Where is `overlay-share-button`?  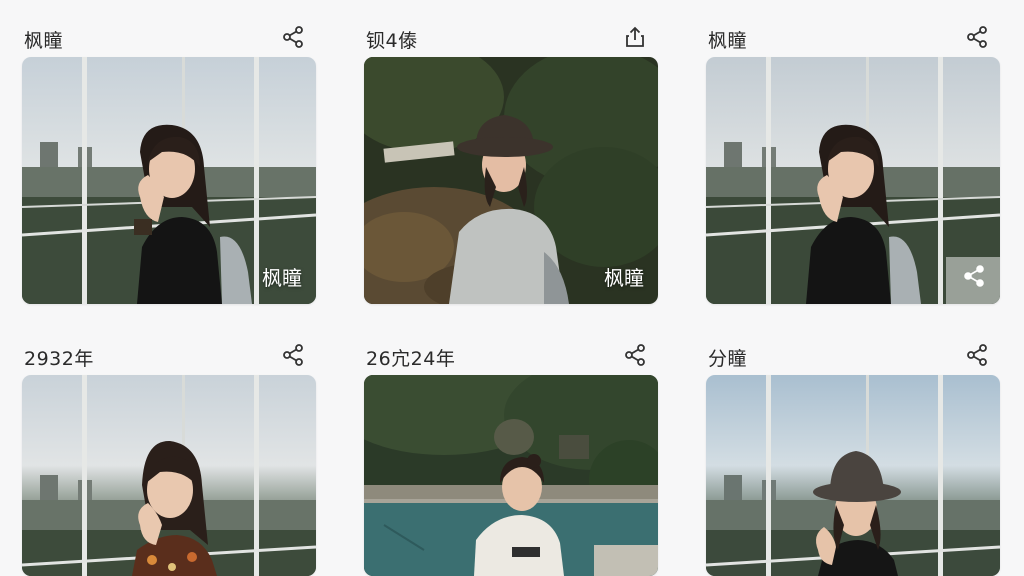 overlay-share-button is located at coordinates (974, 276).